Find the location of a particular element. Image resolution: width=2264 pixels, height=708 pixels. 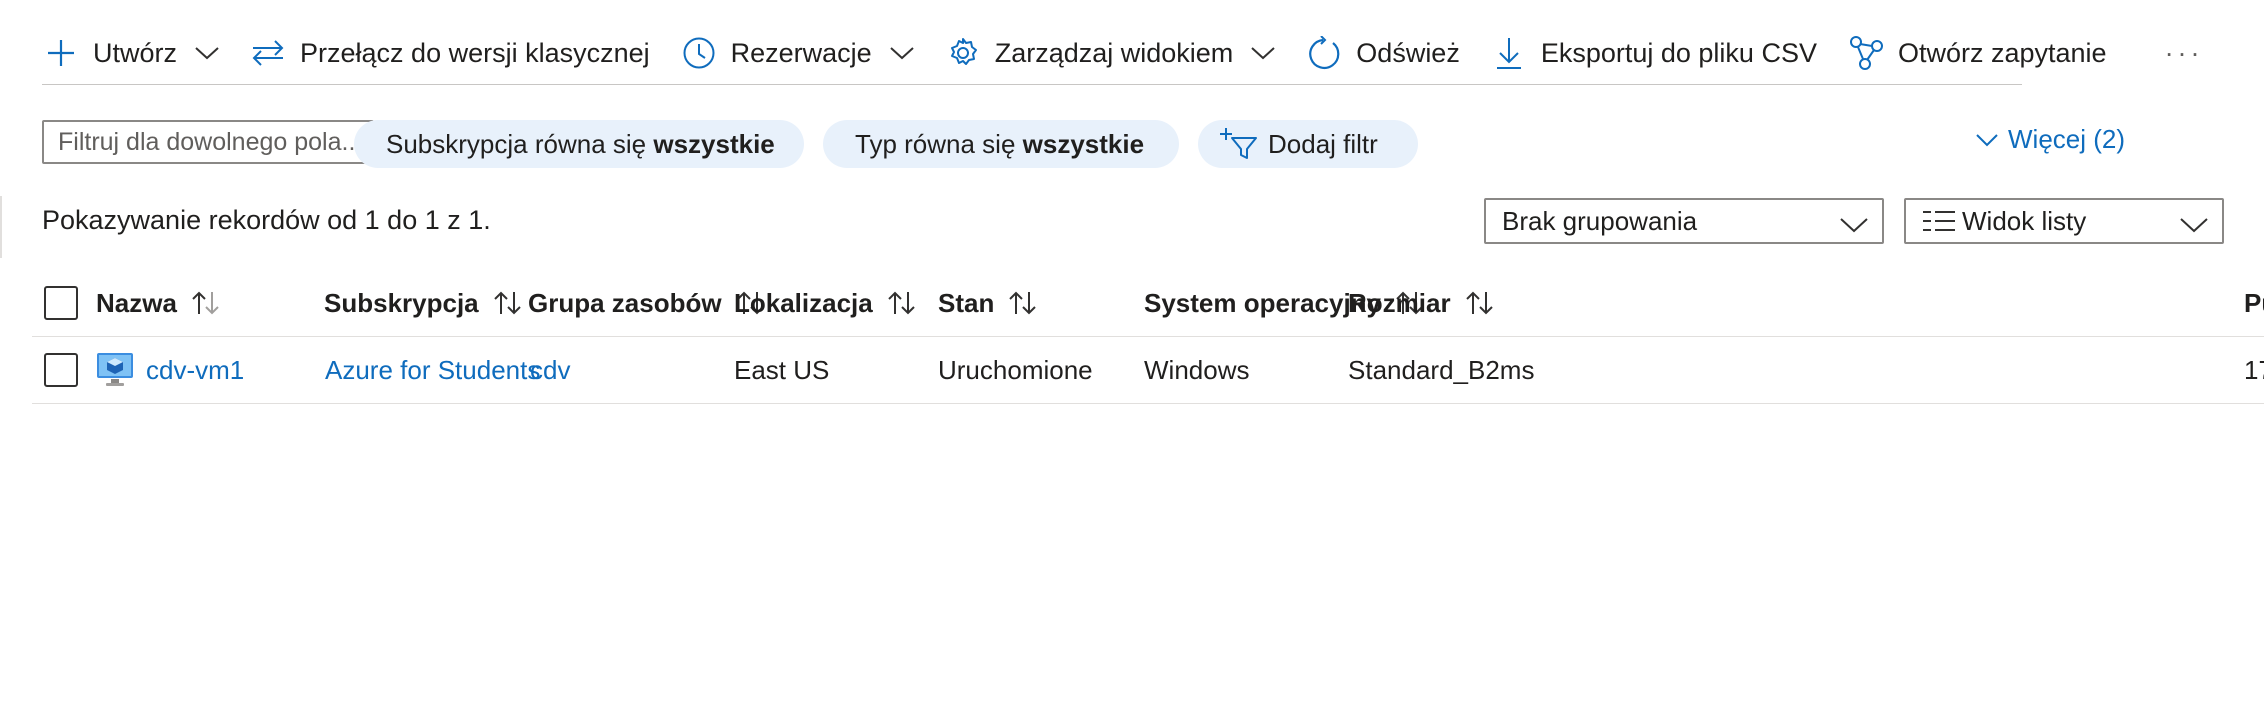

add-filter-icon is located at coordinates (1240, 144).